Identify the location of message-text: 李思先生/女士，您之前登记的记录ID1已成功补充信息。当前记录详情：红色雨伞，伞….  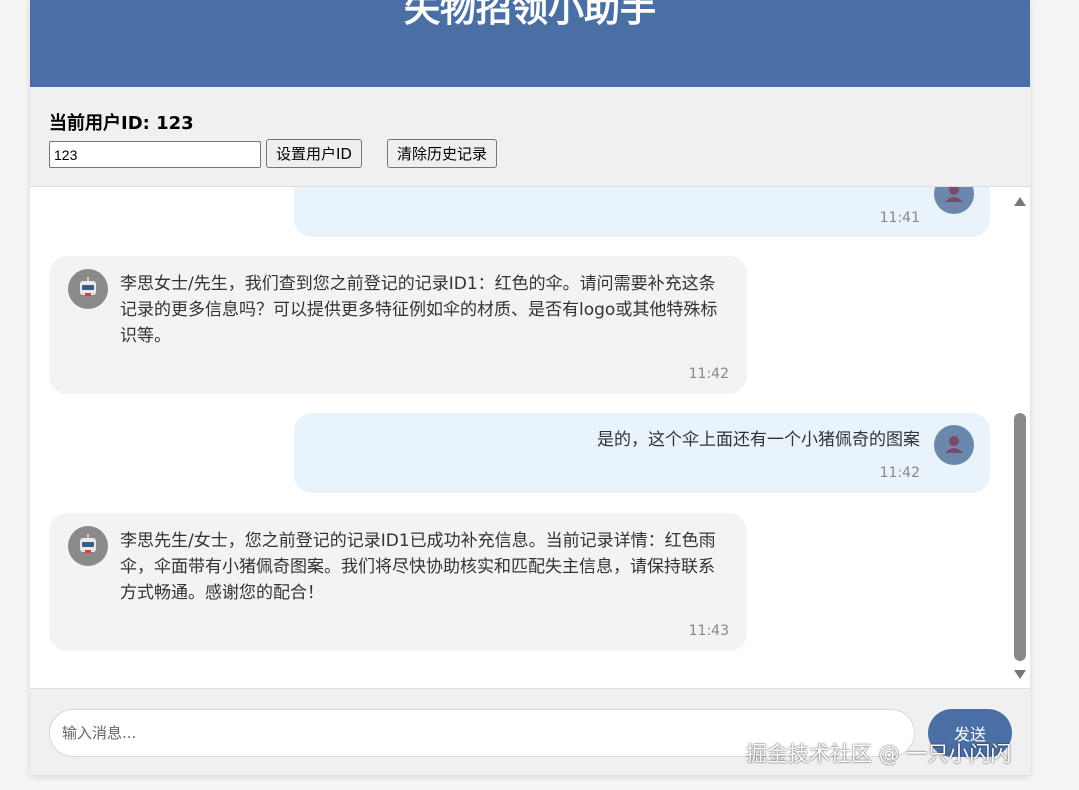
(418, 567).